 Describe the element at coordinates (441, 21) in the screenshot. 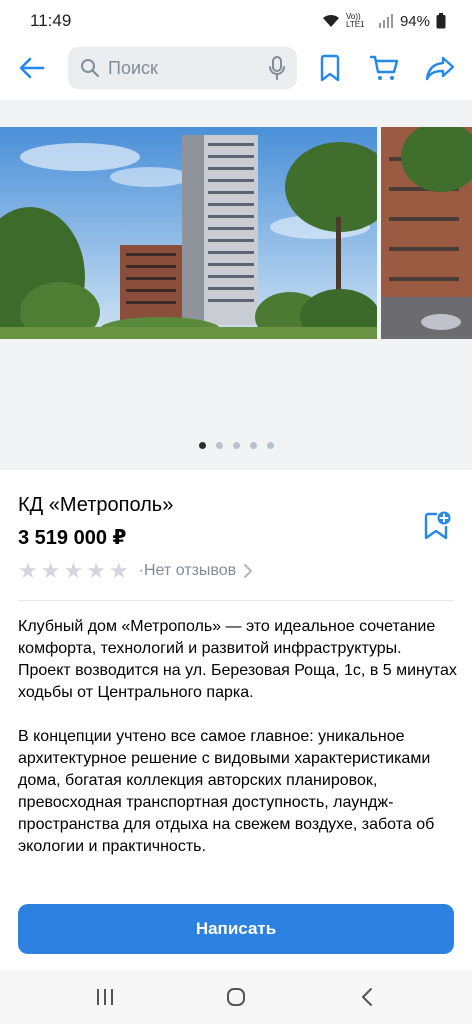

I see `battery-icon` at that location.